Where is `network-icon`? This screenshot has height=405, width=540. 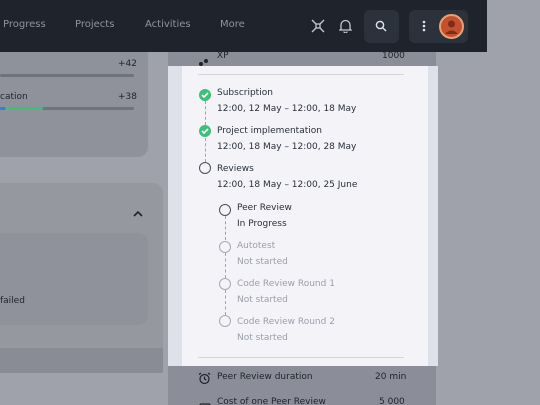
network-icon is located at coordinates (318, 26).